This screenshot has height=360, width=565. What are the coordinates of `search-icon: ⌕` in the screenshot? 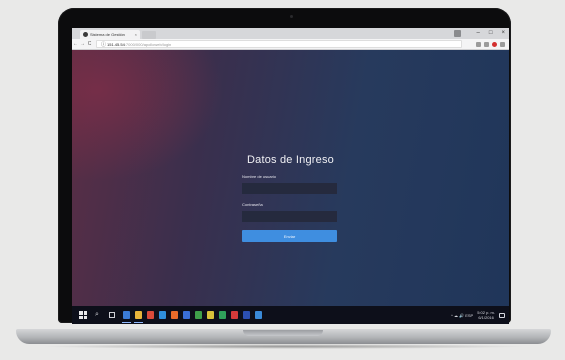 It's located at (97, 315).